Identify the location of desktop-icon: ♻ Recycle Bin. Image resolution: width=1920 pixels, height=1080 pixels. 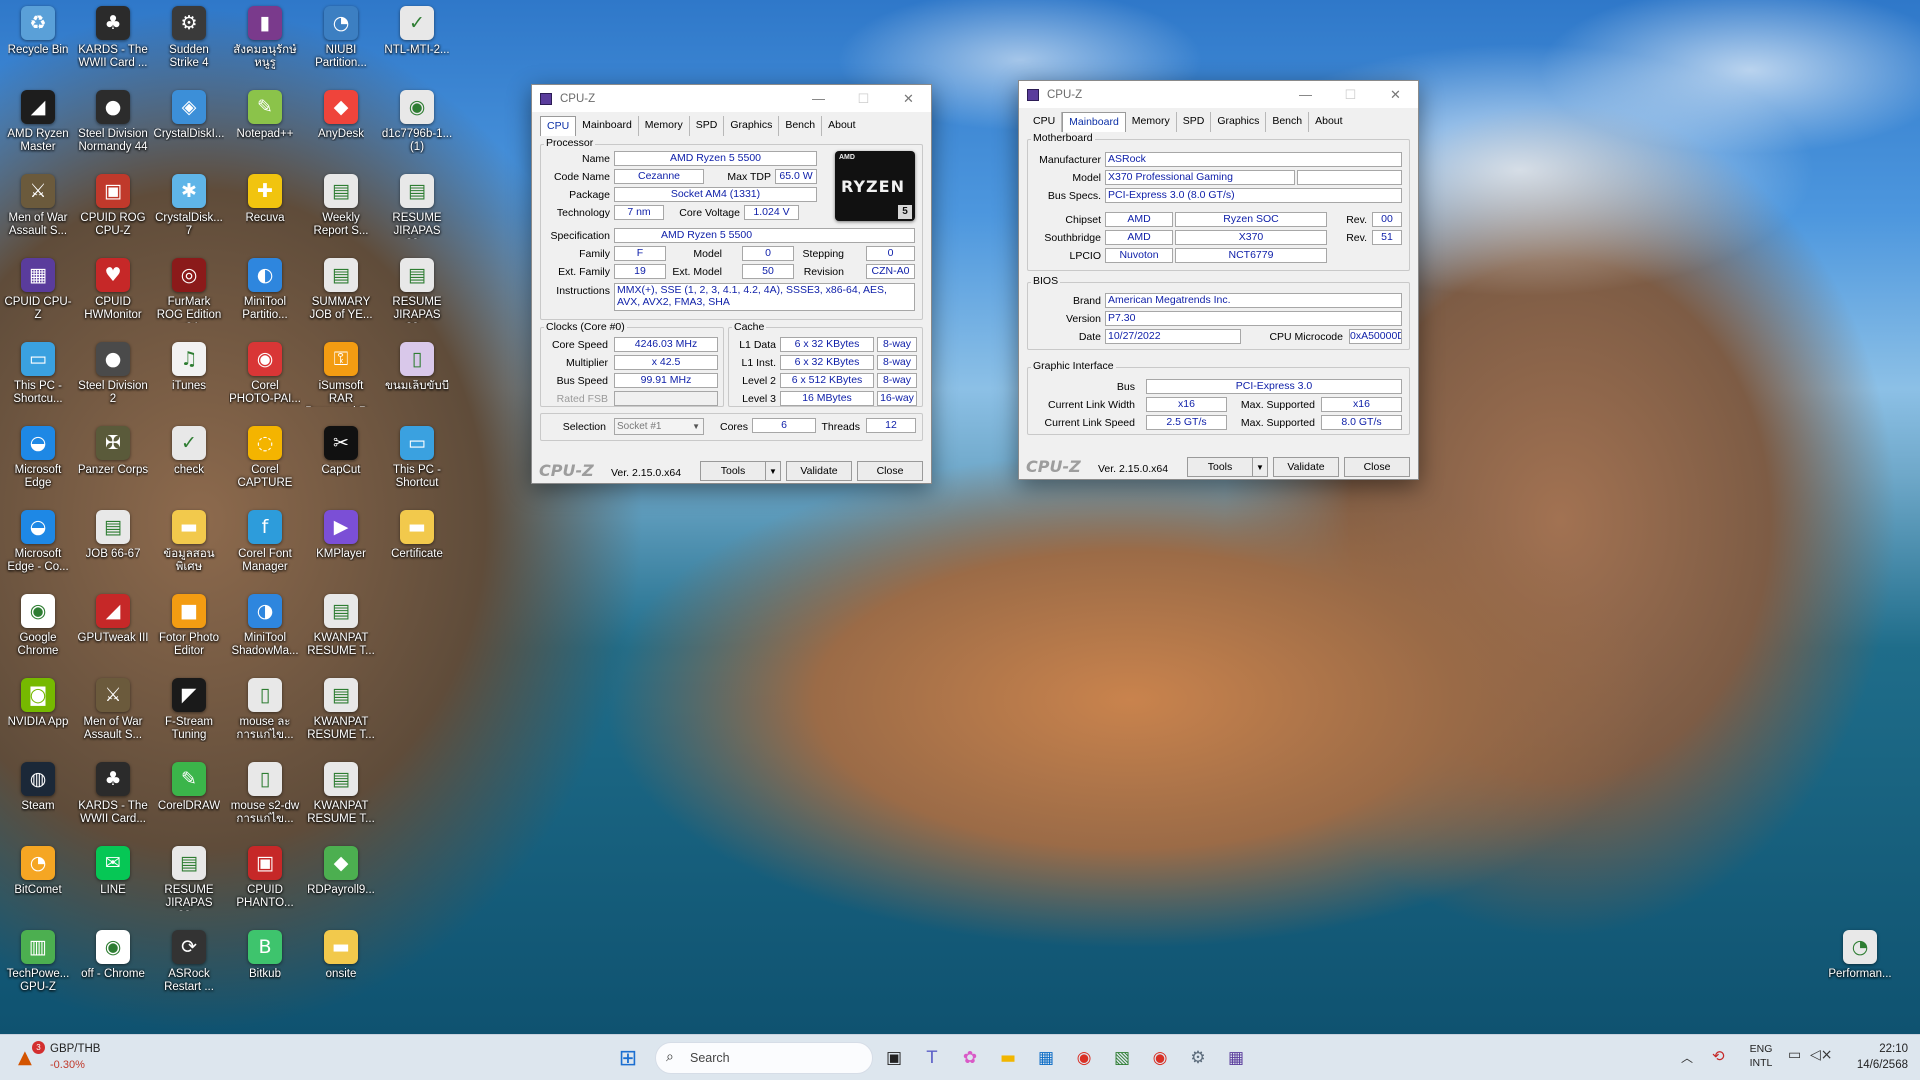
(38, 31).